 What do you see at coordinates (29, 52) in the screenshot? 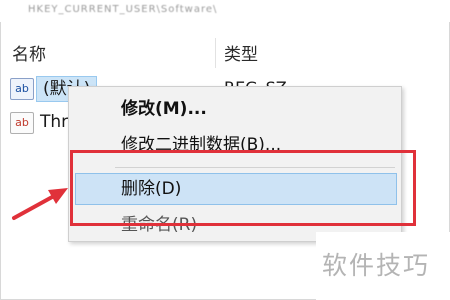
I see `name-column-header: 名称` at bounding box center [29, 52].